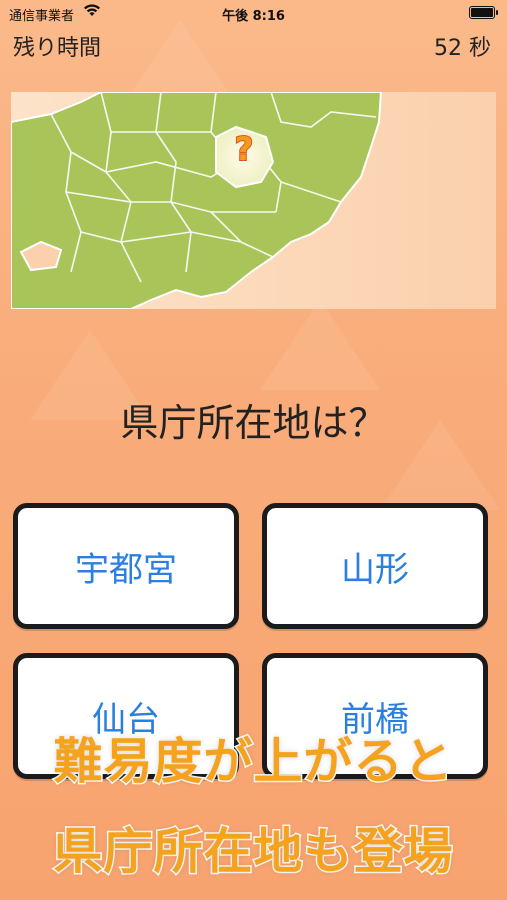 This screenshot has height=900, width=507. What do you see at coordinates (375, 569) in the screenshot?
I see `choice-label: 山形` at bounding box center [375, 569].